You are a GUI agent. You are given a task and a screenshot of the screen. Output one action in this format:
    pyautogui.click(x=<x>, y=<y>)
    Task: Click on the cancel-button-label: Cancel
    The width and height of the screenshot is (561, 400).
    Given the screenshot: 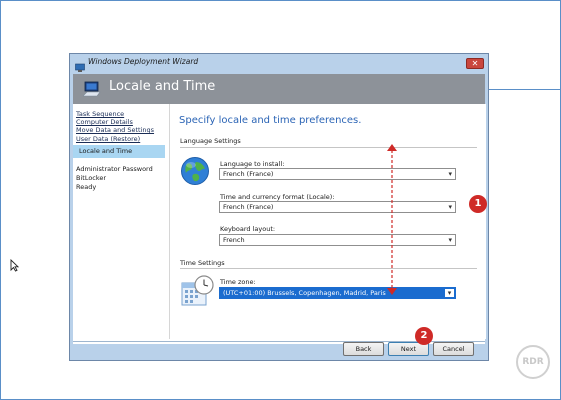 What is the action you would take?
    pyautogui.click(x=453, y=349)
    